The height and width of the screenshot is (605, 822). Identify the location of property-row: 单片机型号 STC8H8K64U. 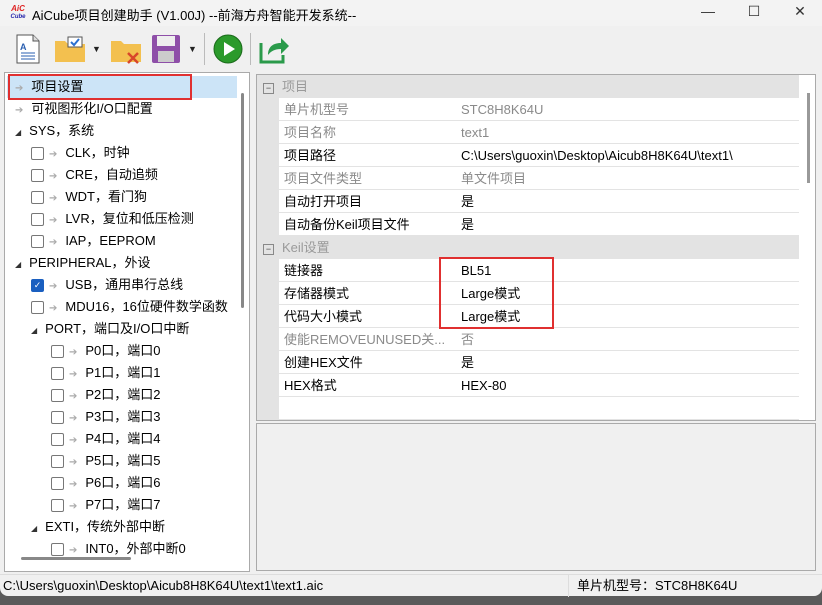
(530, 109).